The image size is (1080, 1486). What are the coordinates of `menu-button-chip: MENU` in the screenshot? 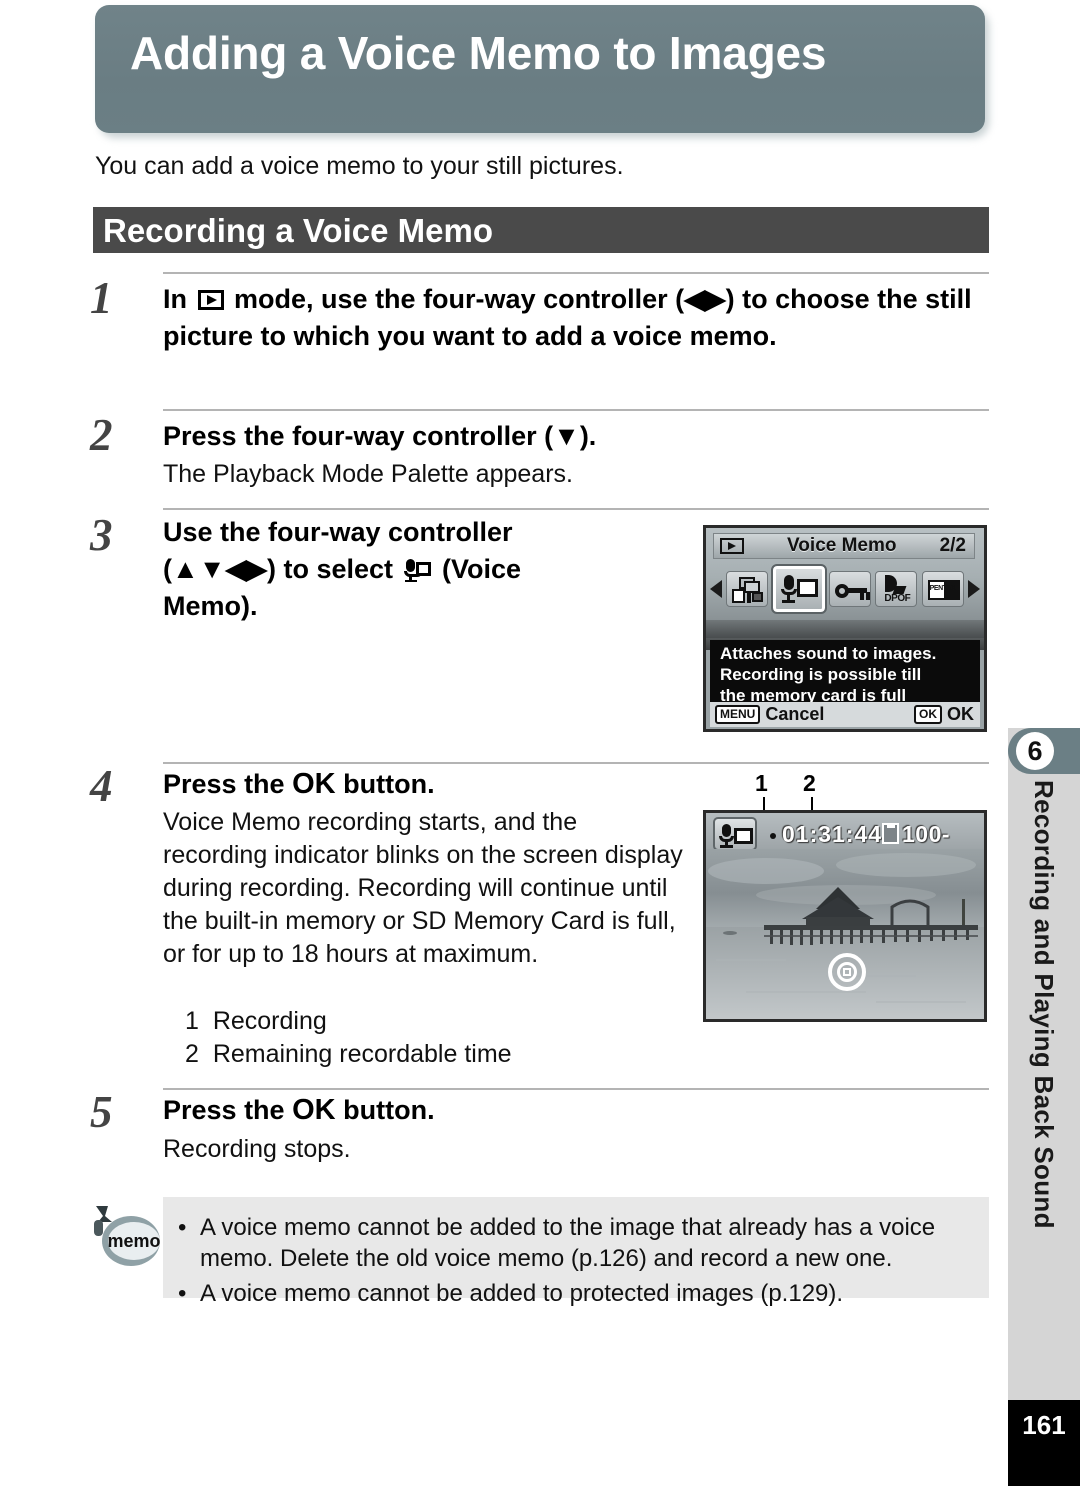 It's located at (738, 714).